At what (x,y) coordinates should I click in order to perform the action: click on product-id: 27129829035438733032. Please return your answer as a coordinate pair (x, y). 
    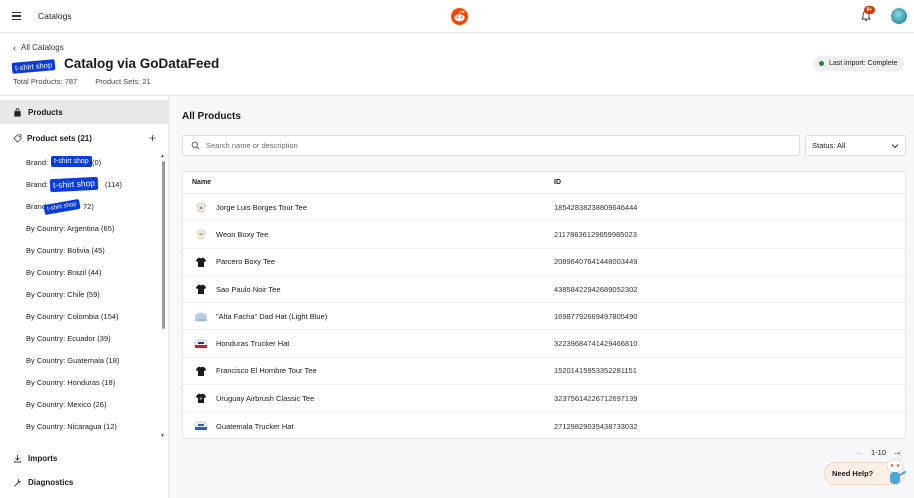
    Looking at the image, I should click on (596, 426).